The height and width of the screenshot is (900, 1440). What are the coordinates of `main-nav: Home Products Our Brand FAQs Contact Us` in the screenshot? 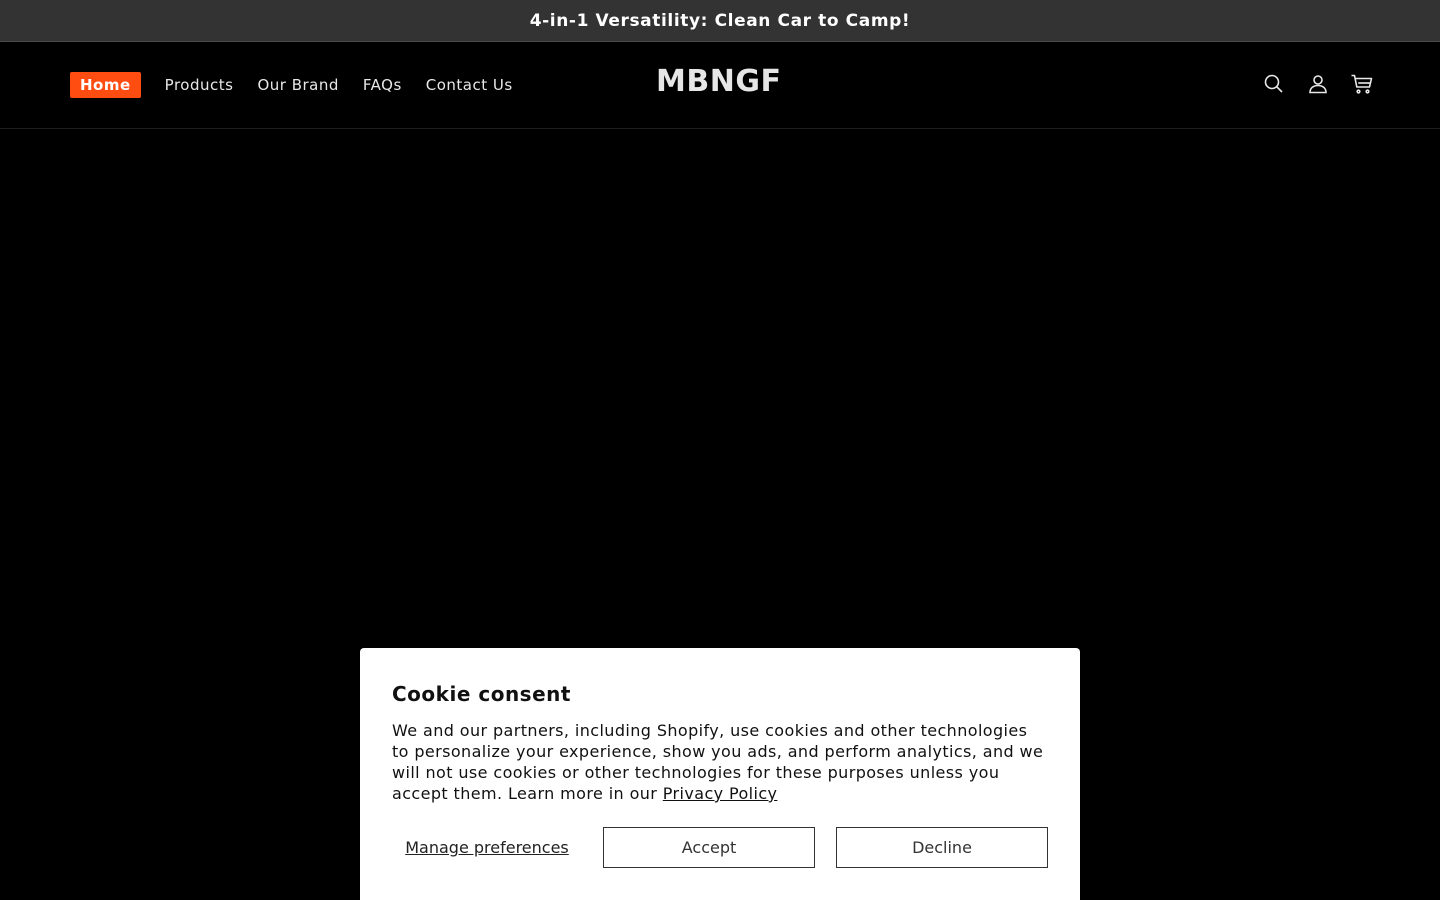 It's located at (303, 85).